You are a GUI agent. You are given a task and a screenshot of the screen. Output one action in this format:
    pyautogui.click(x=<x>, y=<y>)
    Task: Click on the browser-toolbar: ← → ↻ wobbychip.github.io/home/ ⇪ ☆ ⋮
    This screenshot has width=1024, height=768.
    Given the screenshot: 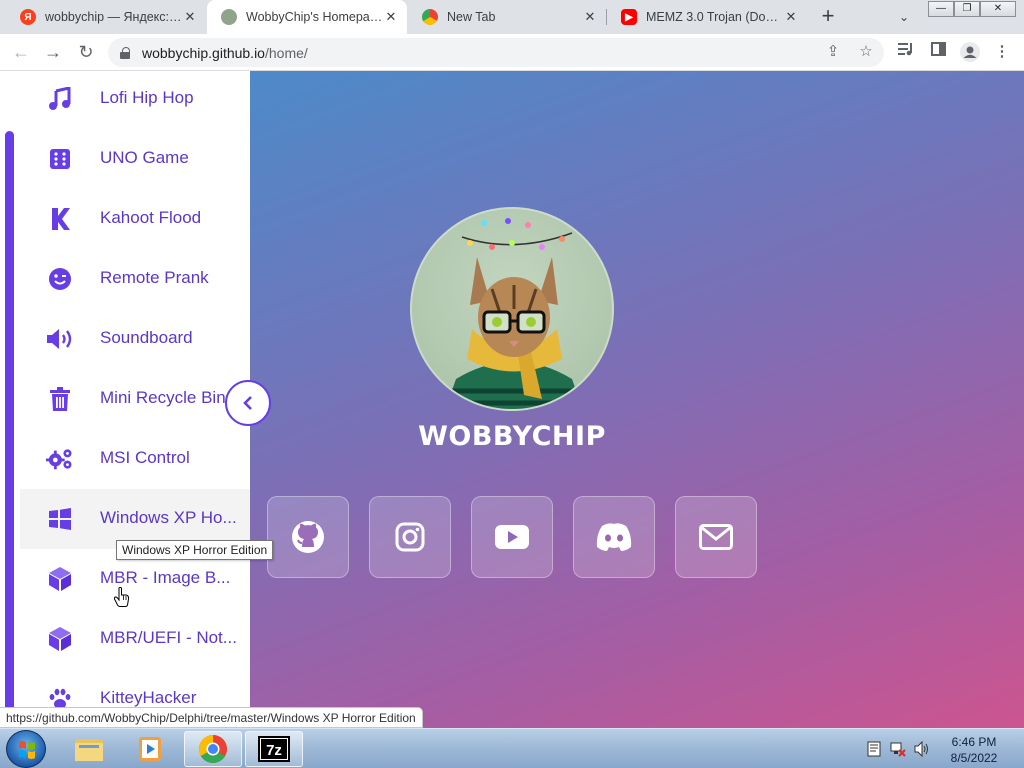 What is the action you would take?
    pyautogui.click(x=512, y=52)
    